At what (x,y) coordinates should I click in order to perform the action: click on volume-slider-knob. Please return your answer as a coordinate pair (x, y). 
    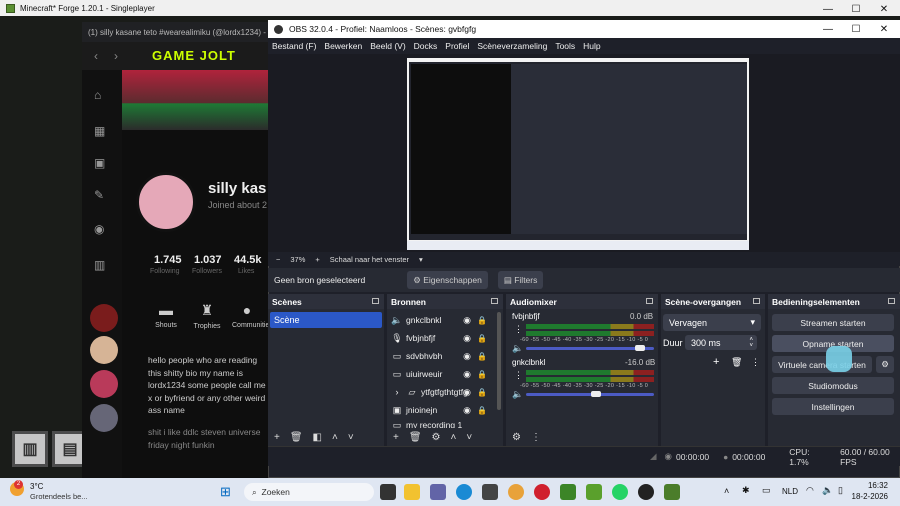
    Looking at the image, I should click on (639, 348).